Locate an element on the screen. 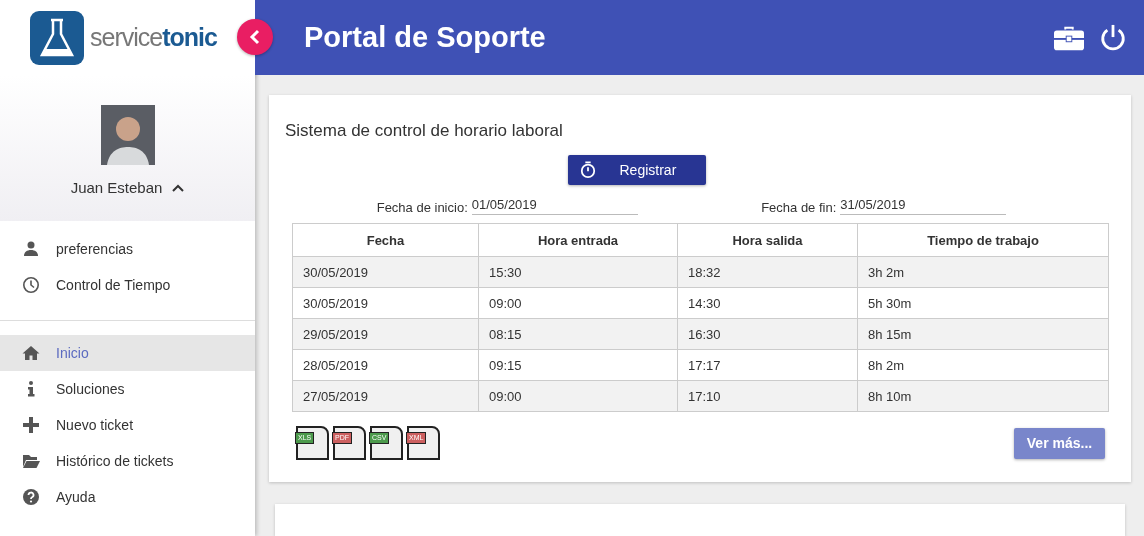  table-cell: 17:10 is located at coordinates (767, 396).